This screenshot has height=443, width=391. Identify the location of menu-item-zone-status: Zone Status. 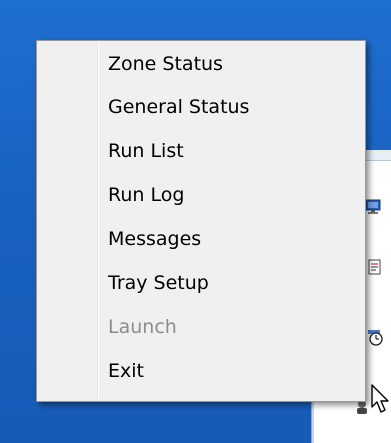
(201, 64).